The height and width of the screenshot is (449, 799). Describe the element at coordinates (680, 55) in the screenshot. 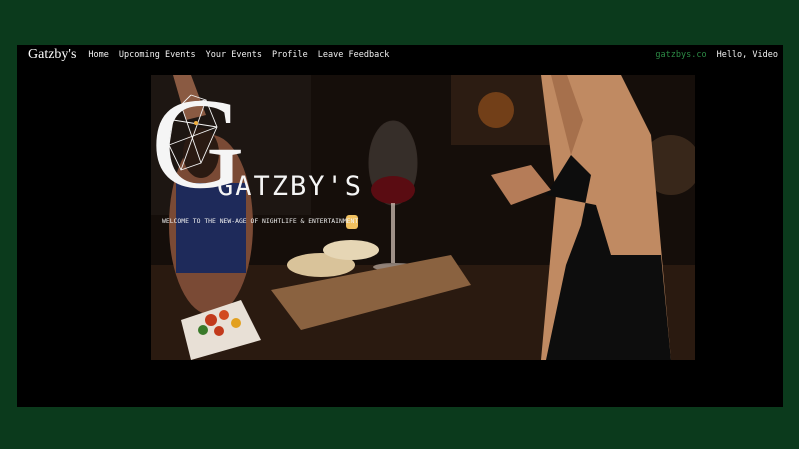

I see `site-link: gatzbys.co` at that location.